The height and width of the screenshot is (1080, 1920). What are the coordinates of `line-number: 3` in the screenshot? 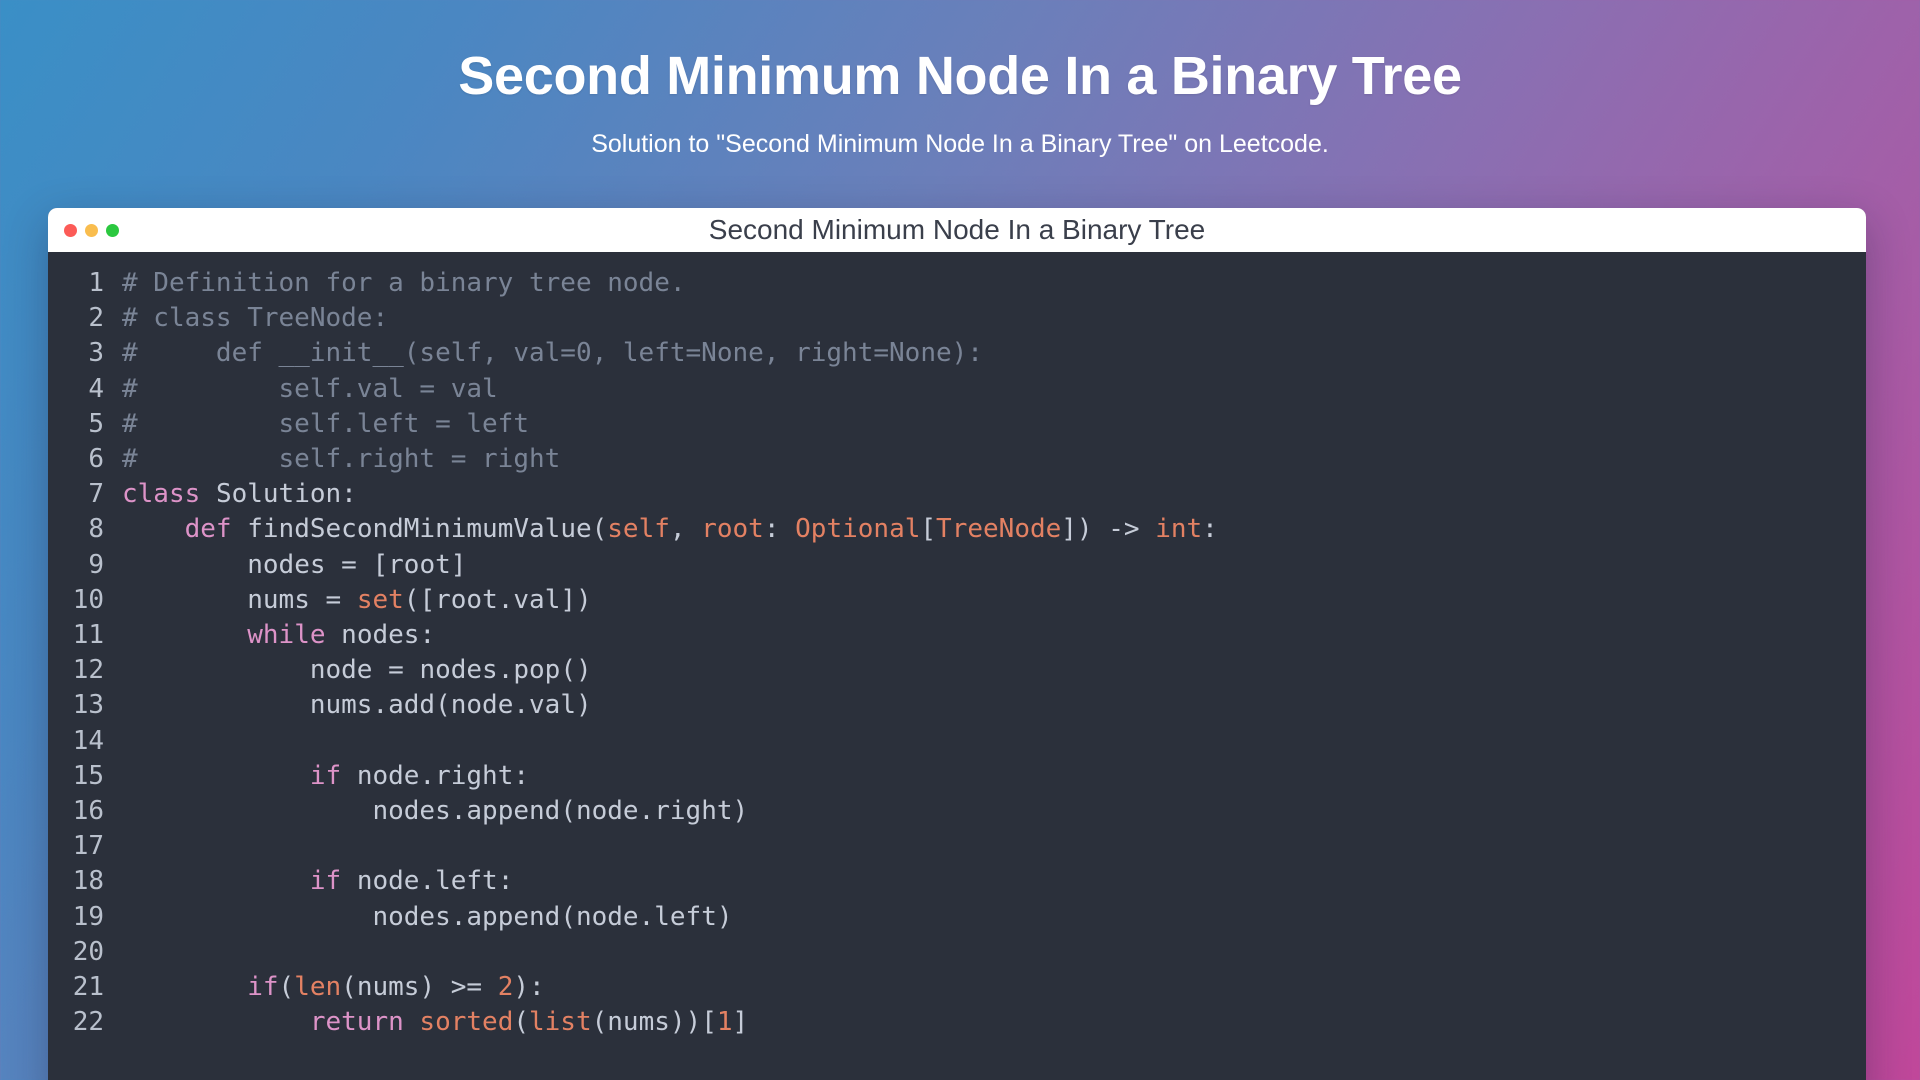 It's located at (96, 353).